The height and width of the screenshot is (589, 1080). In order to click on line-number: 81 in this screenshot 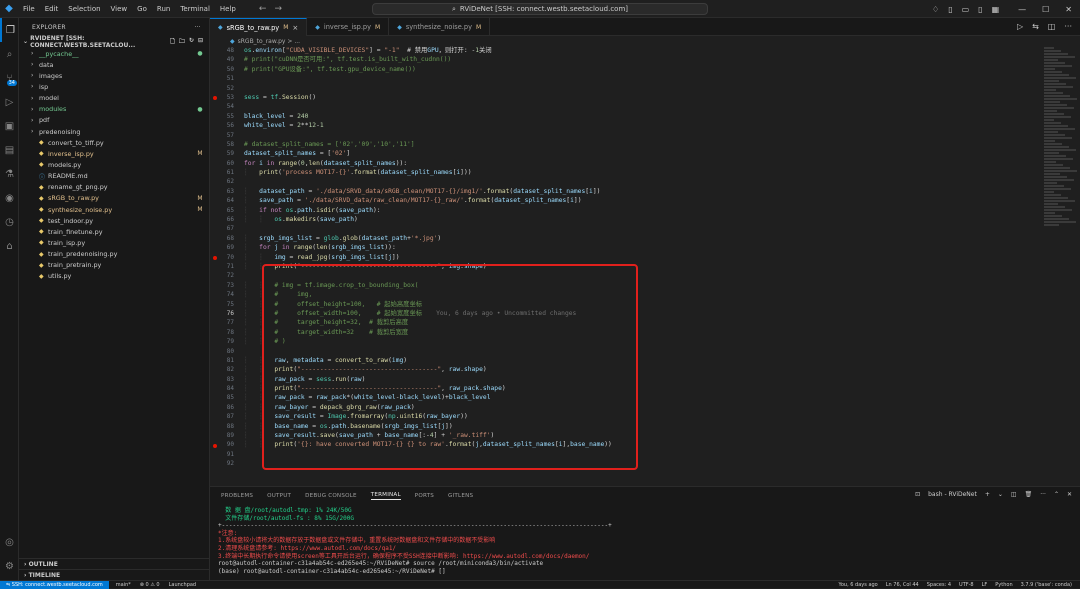, I will do `click(222, 360)`.